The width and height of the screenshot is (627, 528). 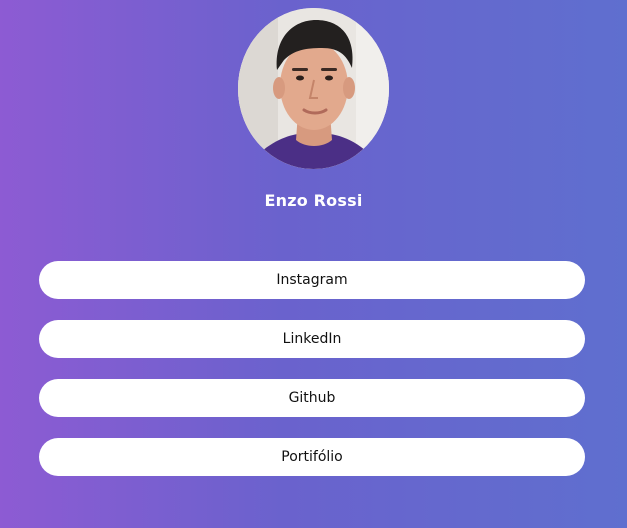 What do you see at coordinates (313, 200) in the screenshot?
I see `profile-name: Enzo Rossi` at bounding box center [313, 200].